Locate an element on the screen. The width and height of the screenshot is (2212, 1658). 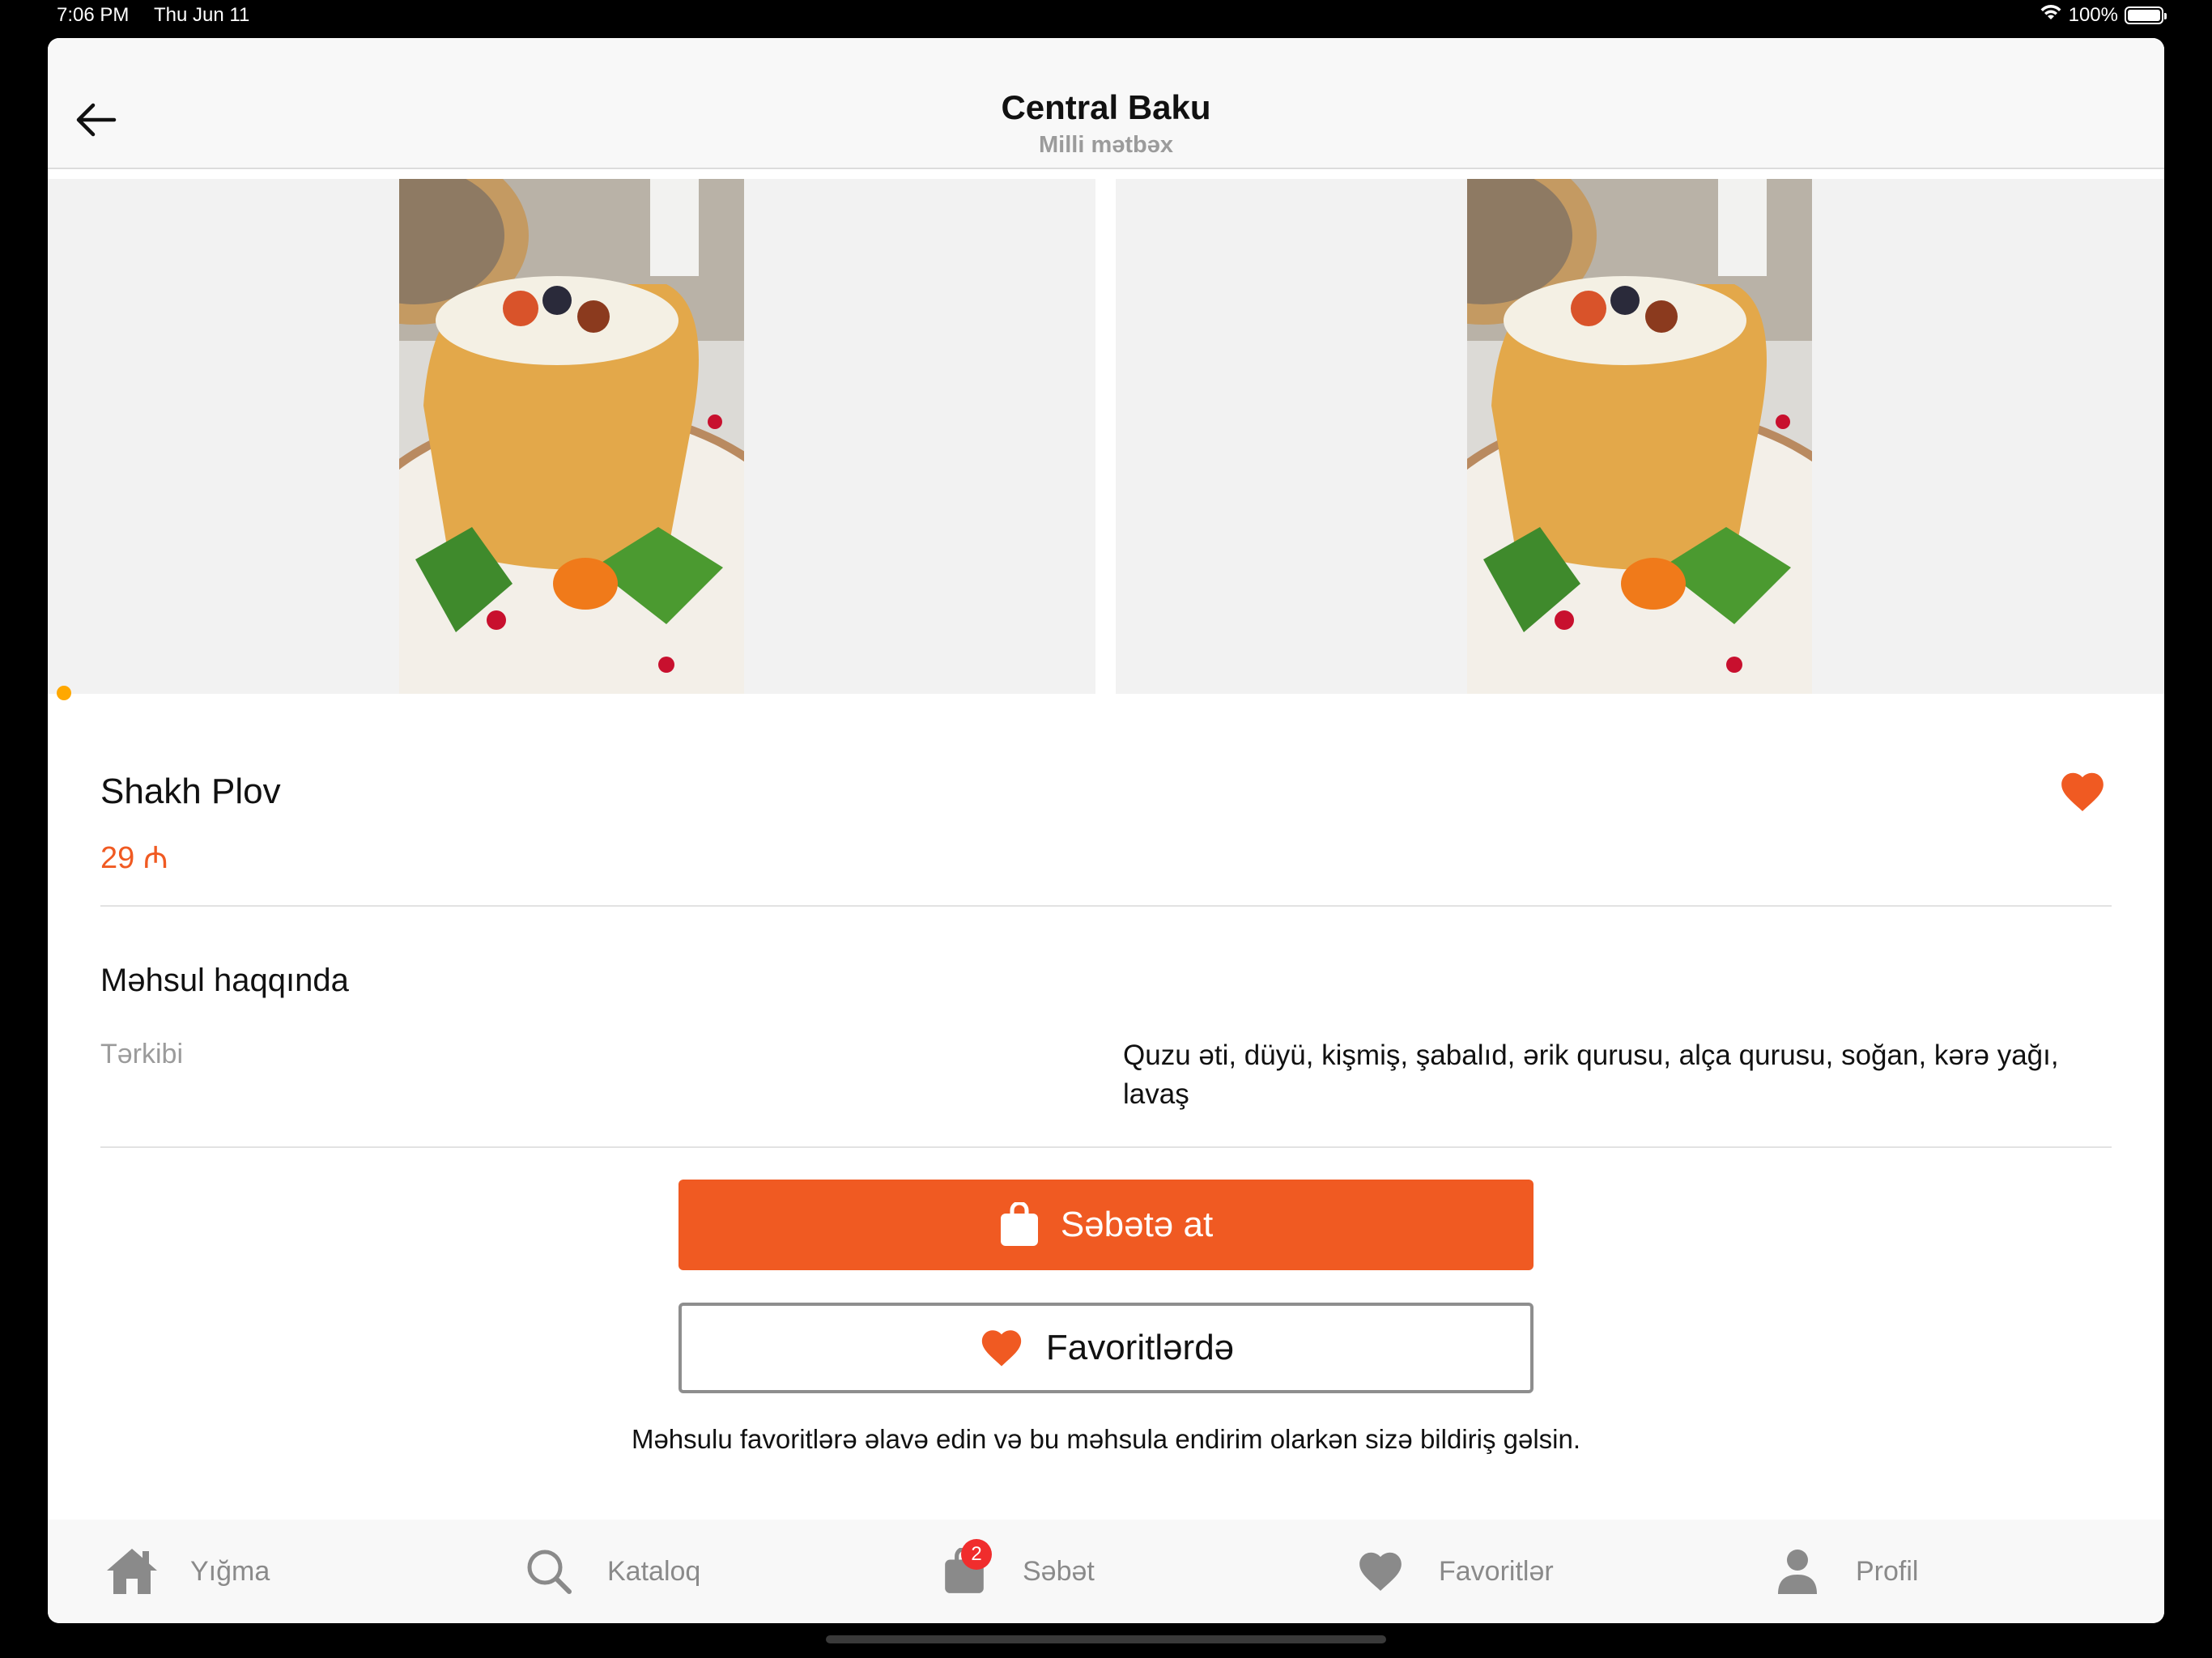
status-indicators: 100% is located at coordinates (2103, 15).